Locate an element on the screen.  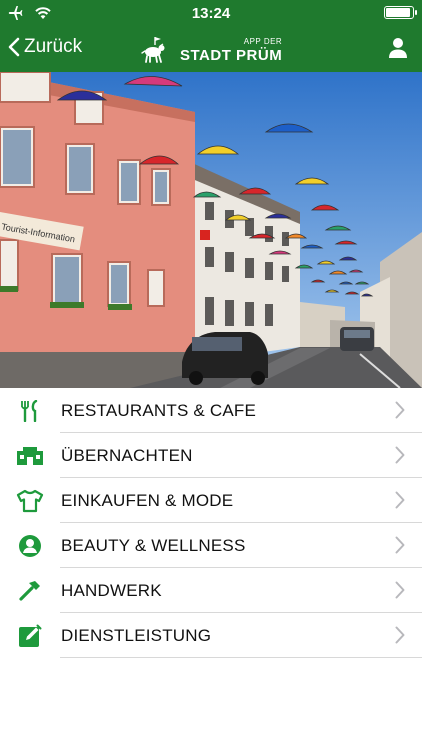
divider is located at coordinates (241, 657).